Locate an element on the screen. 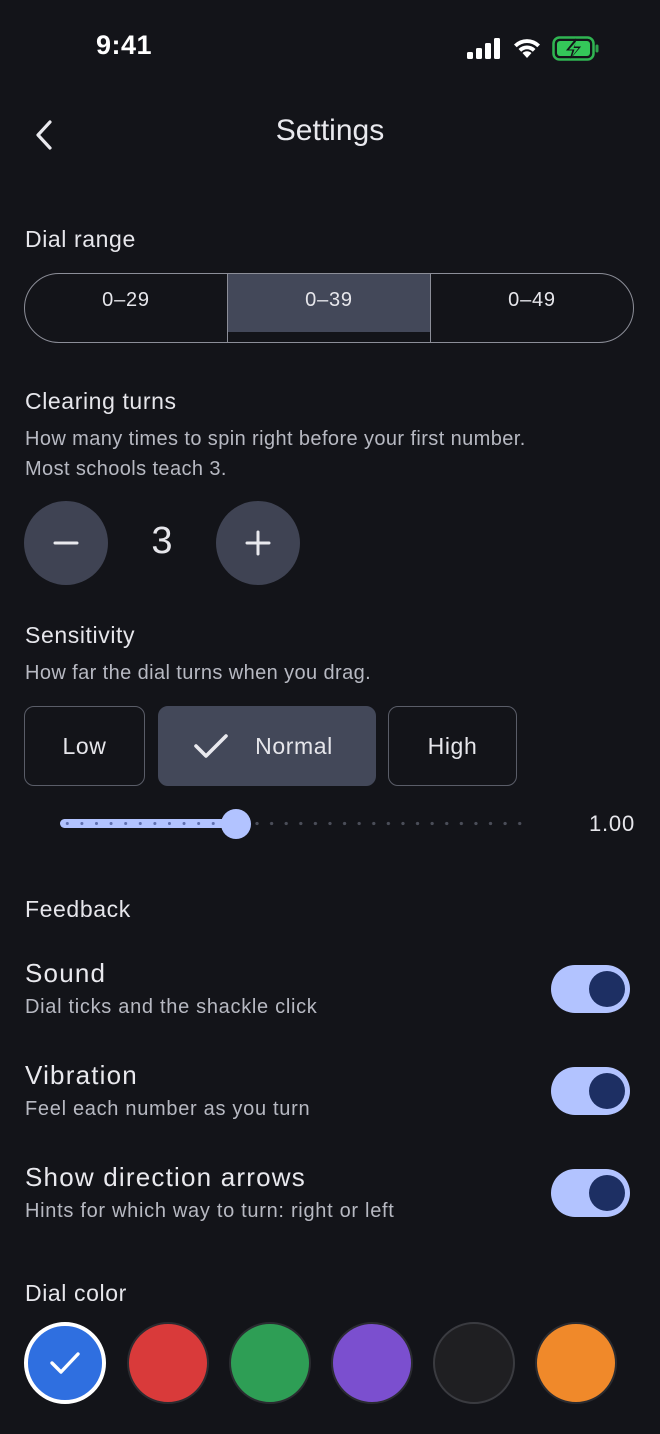  decrement-button is located at coordinates (66, 543).